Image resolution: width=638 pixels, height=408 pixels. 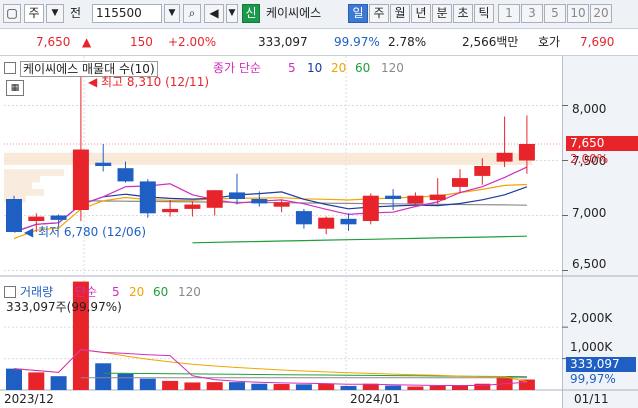 I want to click on period-tab-6: 틱, so click(x=484, y=13).